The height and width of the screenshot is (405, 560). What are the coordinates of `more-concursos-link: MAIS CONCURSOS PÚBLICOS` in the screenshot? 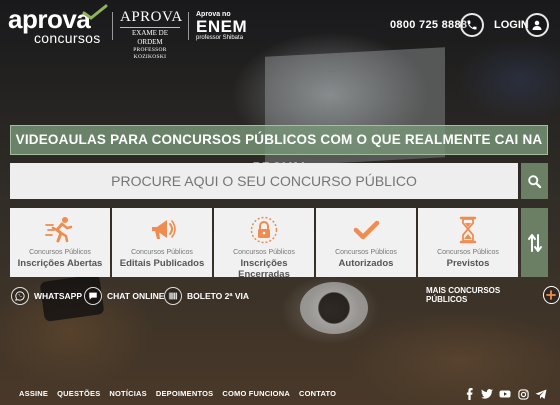 It's located at (493, 295).